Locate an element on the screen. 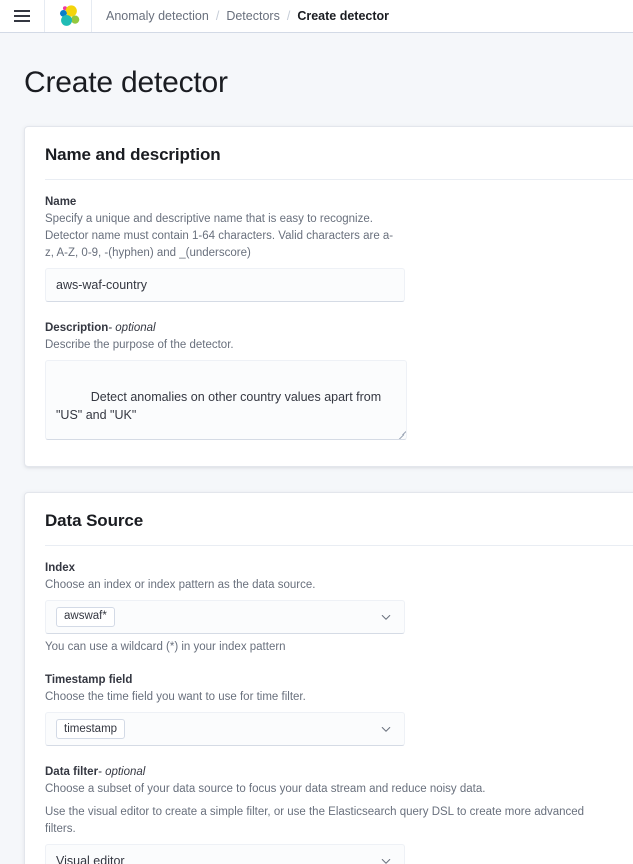 This screenshot has width=633, height=864. description-optional-tag: - optional is located at coordinates (132, 328).